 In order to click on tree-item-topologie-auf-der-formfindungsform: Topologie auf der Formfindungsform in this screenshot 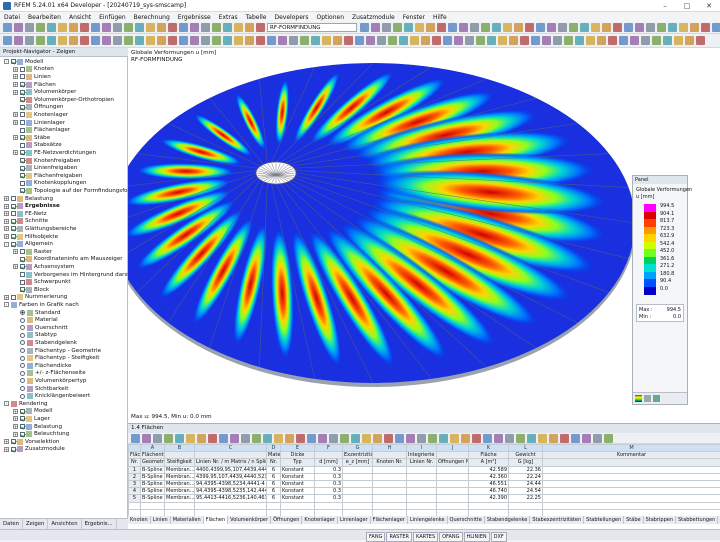, I will do `click(70, 191)`.